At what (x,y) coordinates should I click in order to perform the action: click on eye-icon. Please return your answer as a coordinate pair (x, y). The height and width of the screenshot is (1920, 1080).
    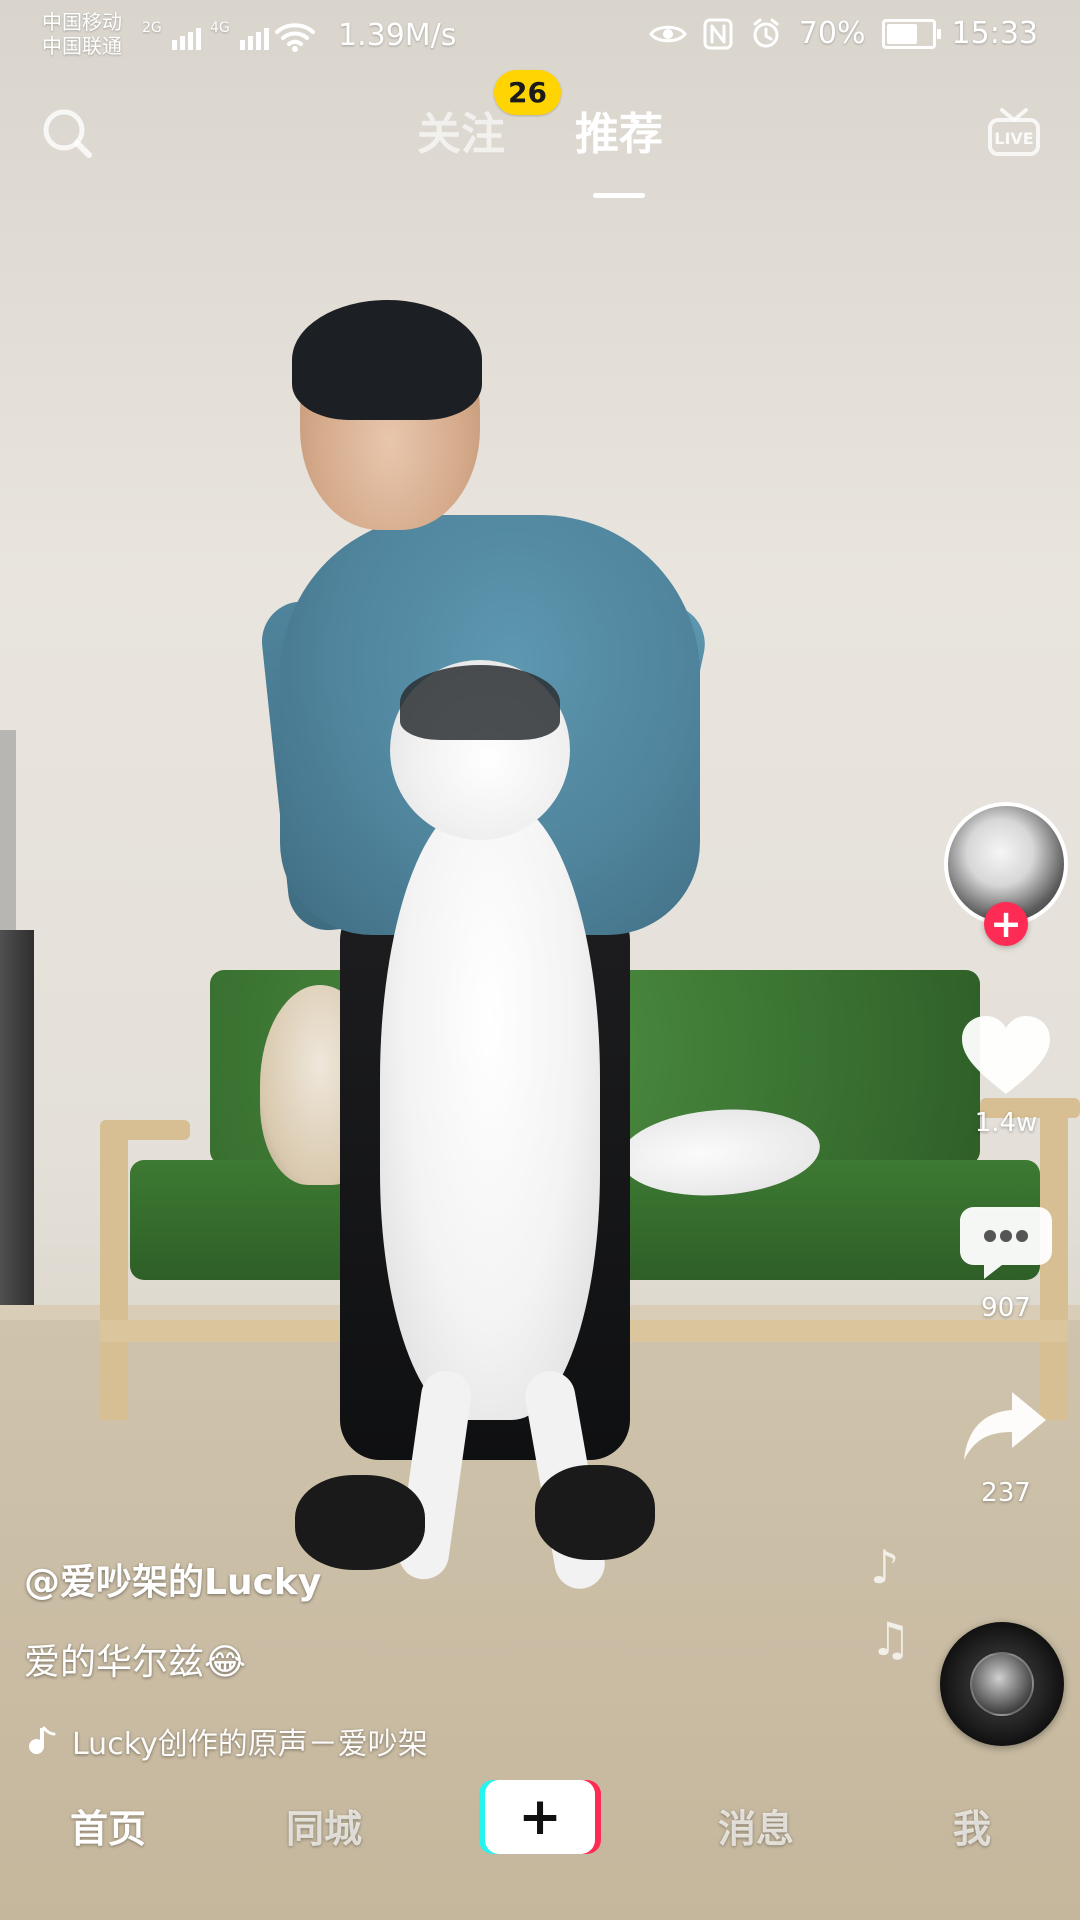
    Looking at the image, I should click on (668, 33).